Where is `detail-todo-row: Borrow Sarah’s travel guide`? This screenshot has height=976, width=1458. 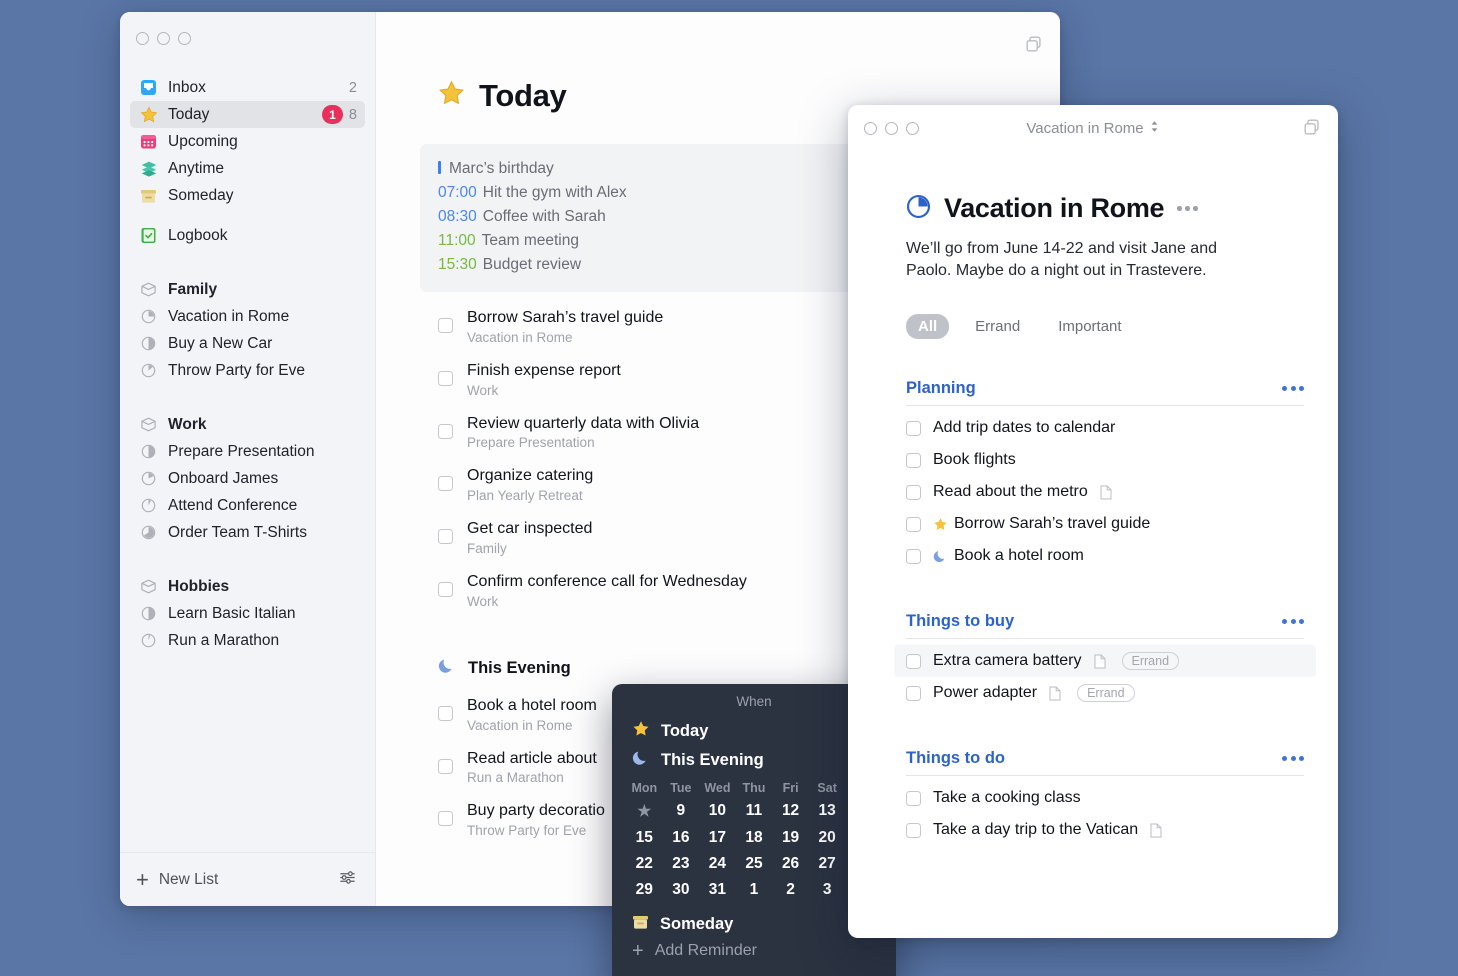 detail-todo-row: Borrow Sarah’s travel guide is located at coordinates (1105, 524).